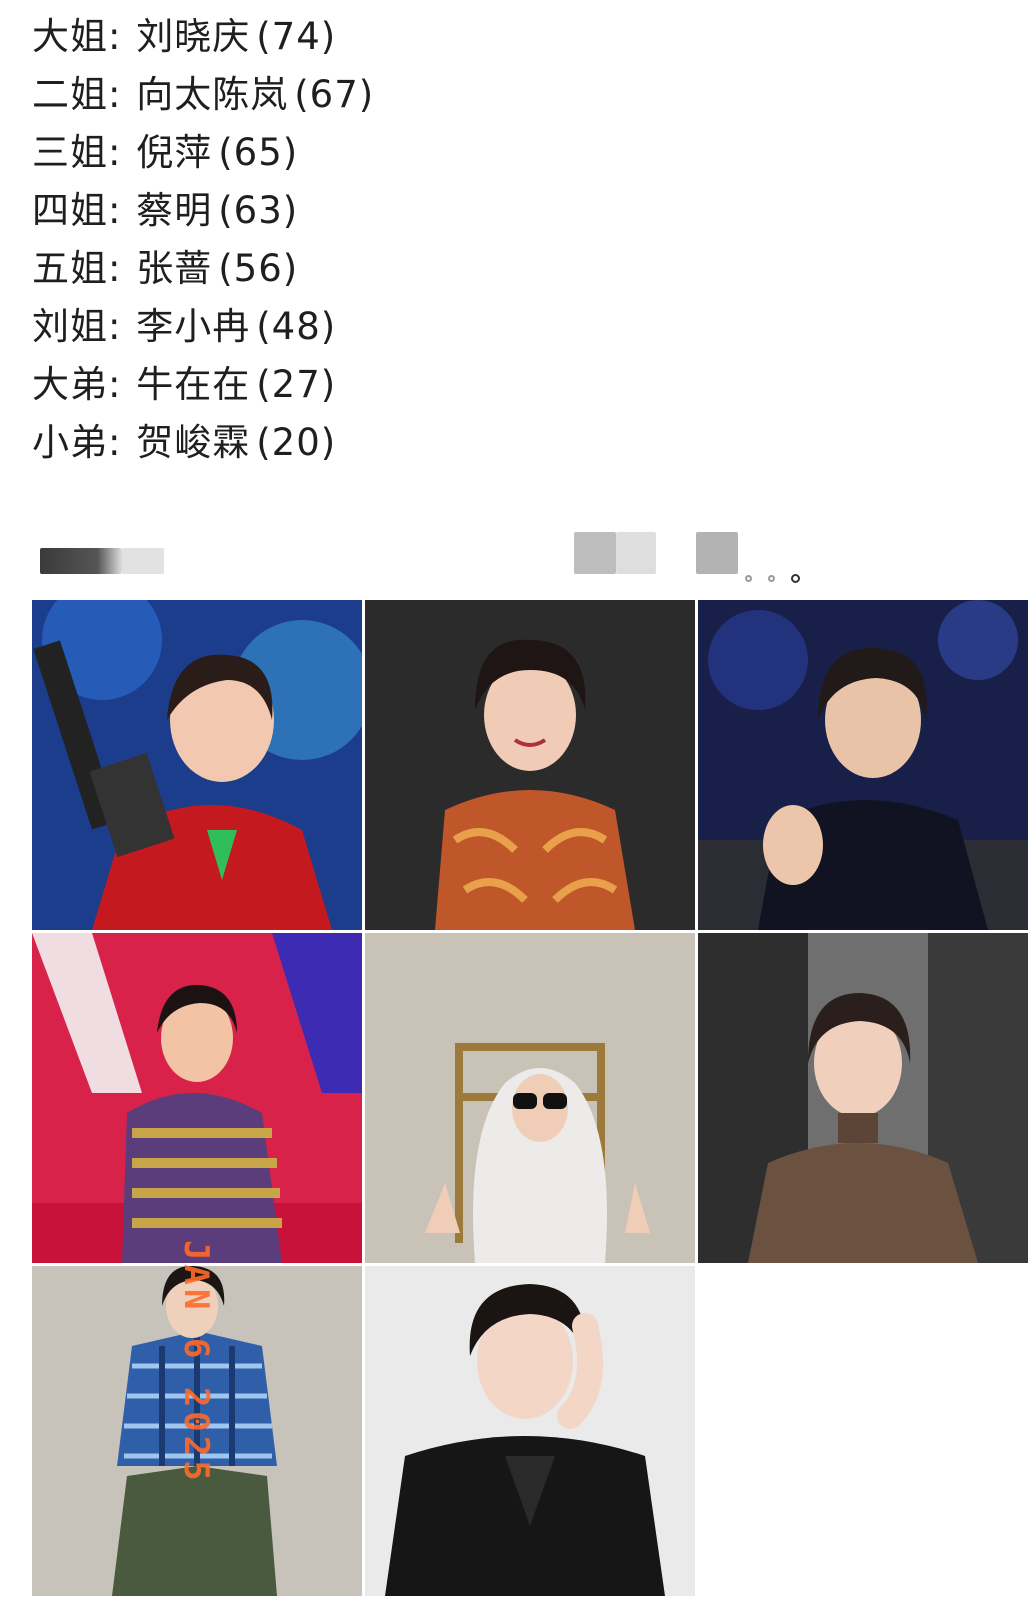  What do you see at coordinates (296, 384) in the screenshot?
I see `person-age: (27)` at bounding box center [296, 384].